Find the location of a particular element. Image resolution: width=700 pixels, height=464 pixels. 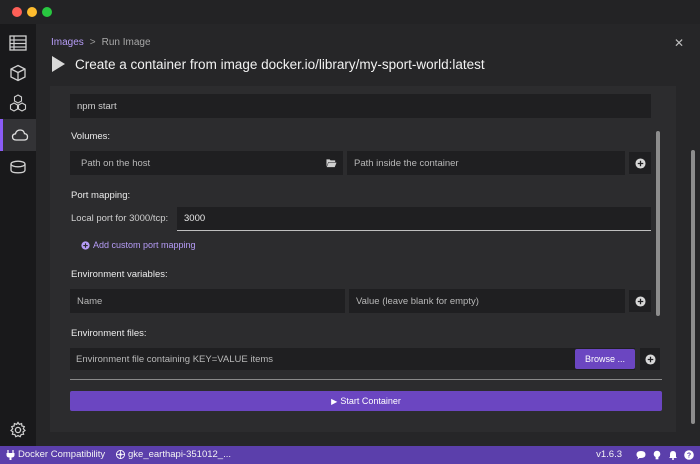

sidebar-item-pods is located at coordinates (18, 103).